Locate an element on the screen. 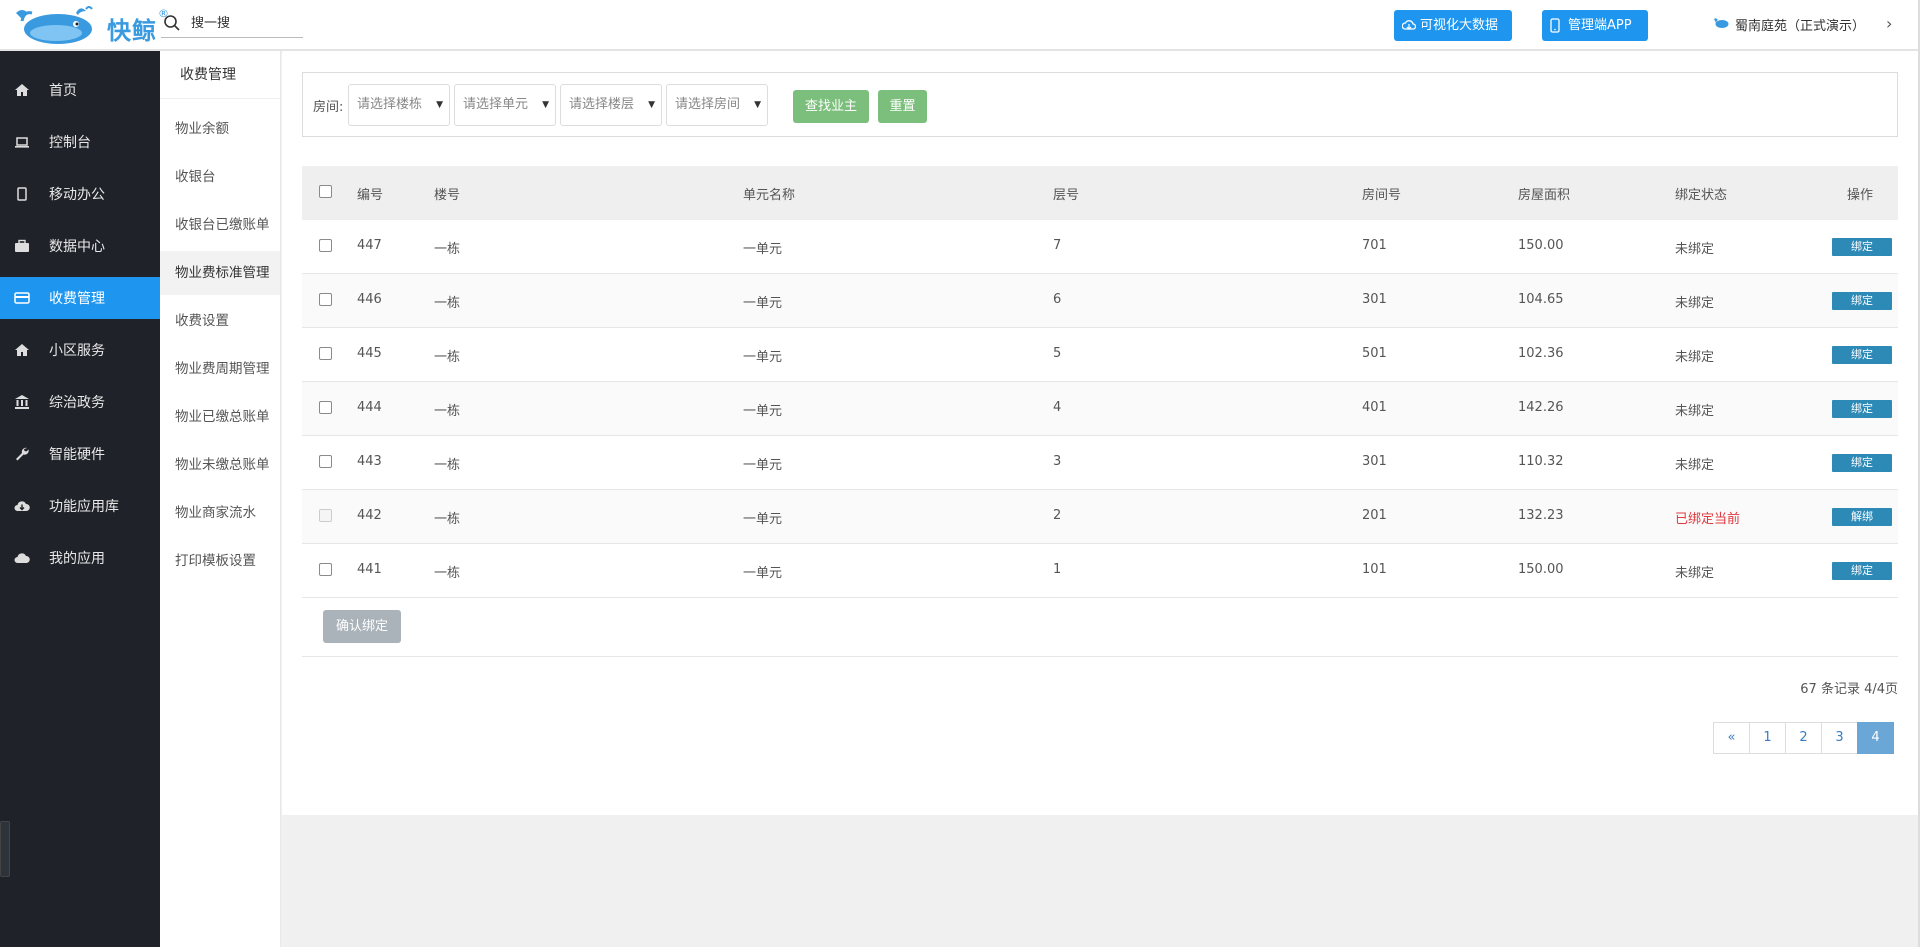  pagination-prev-button: « is located at coordinates (1731, 738).